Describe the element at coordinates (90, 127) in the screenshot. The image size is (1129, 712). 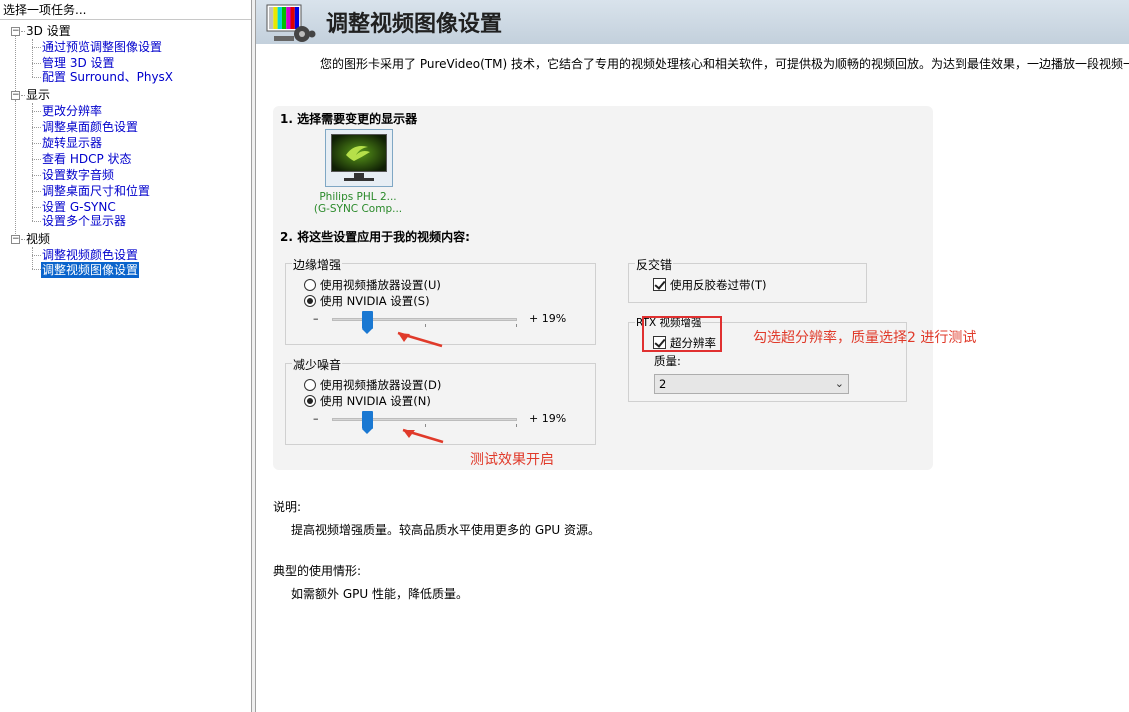
I see `tree-item-desktop-color: 调整桌面颜色设置` at that location.